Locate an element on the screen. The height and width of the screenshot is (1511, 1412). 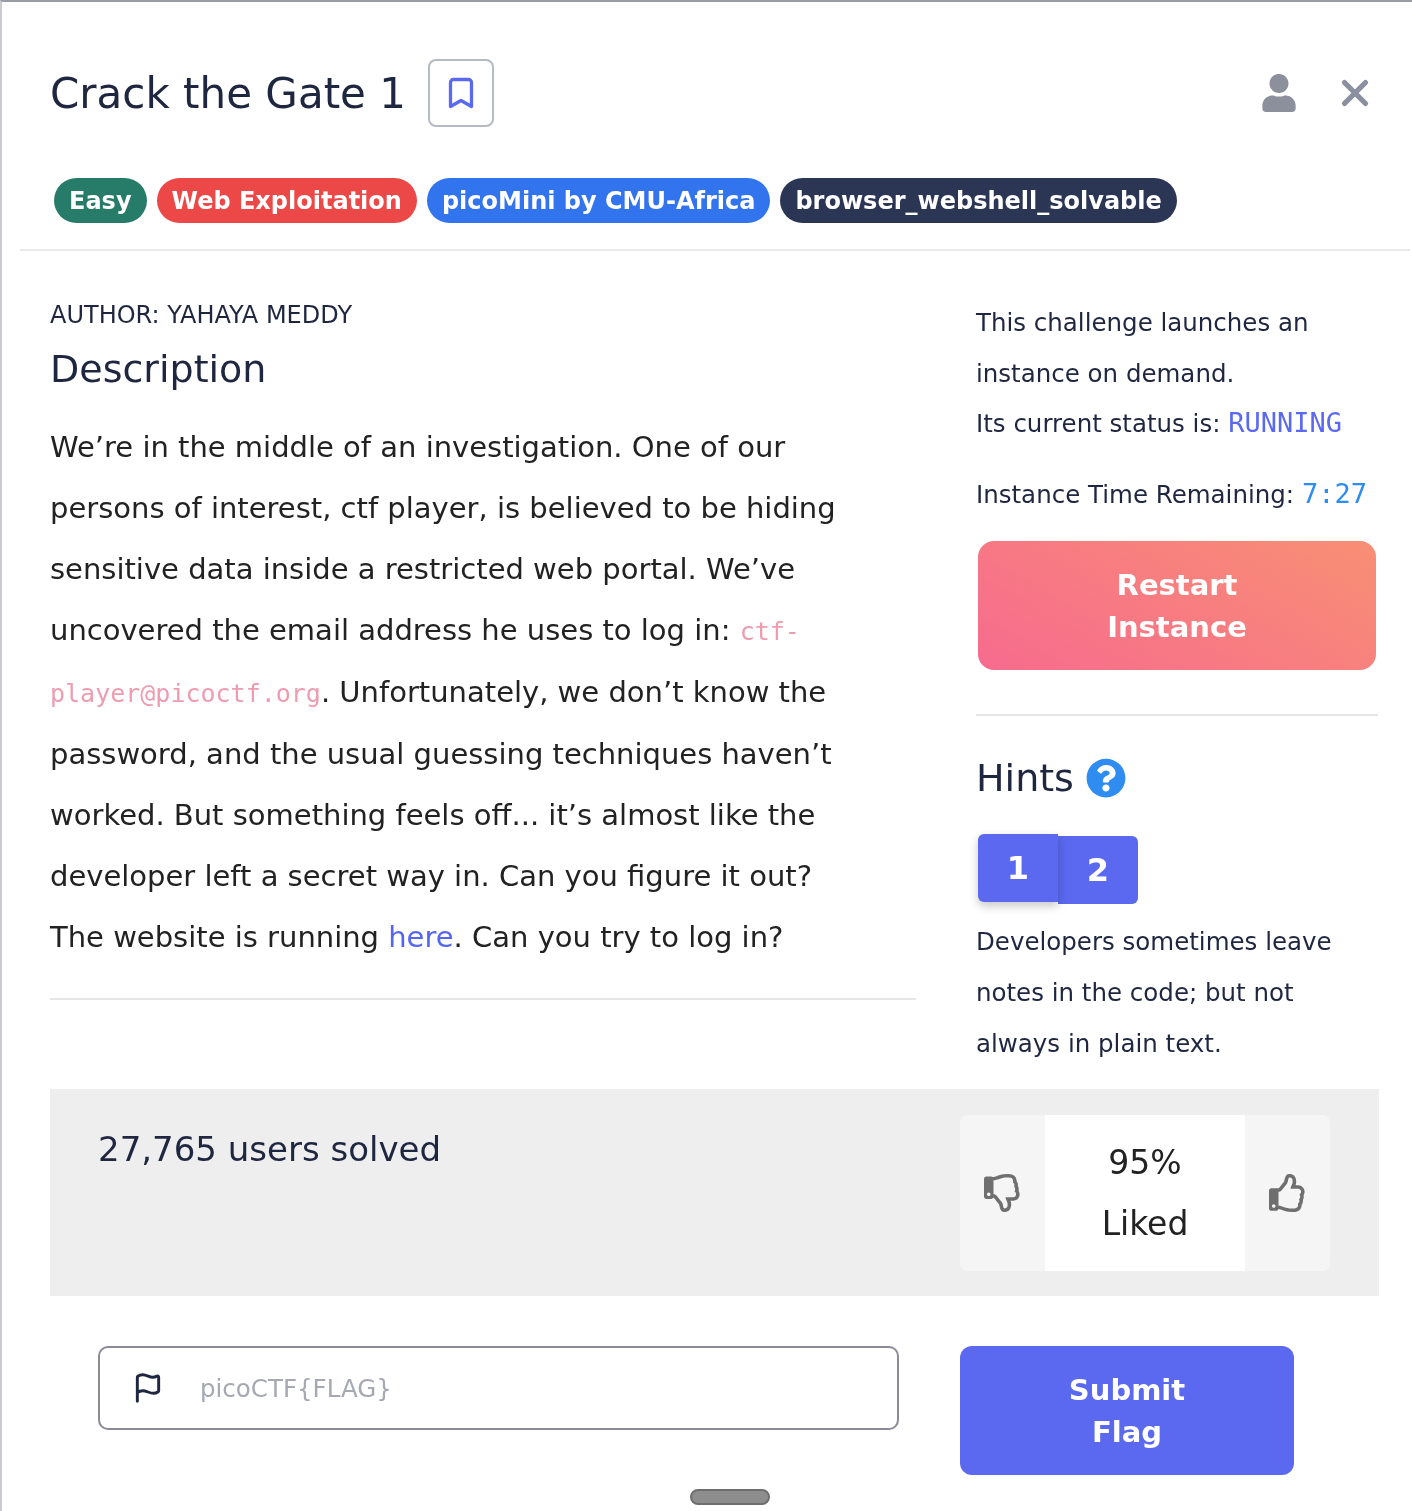
time-label: Instance Time Remaining: is located at coordinates (1136, 494).